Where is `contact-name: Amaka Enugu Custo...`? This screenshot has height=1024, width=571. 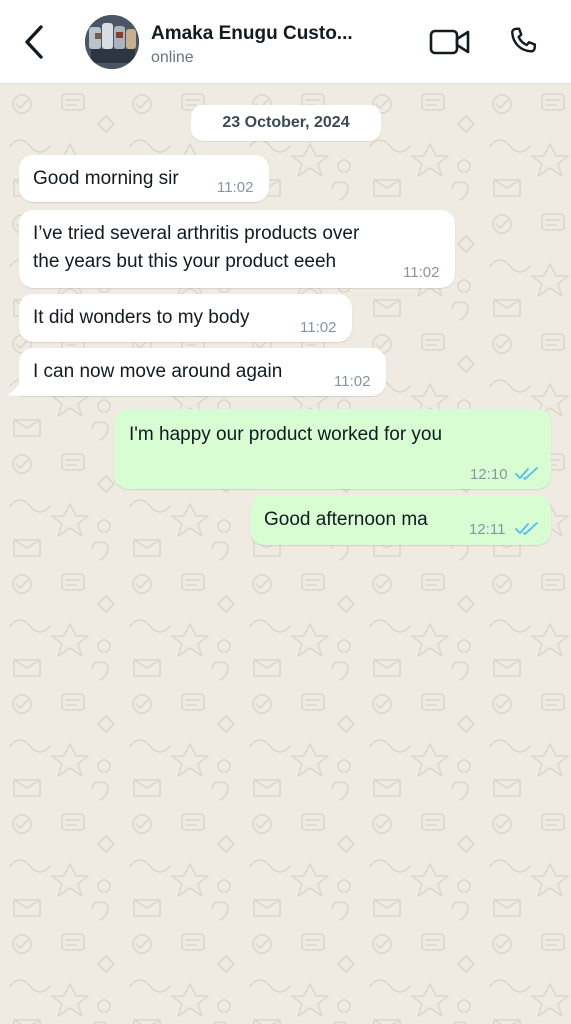 contact-name: Amaka Enugu Custo... is located at coordinates (252, 33).